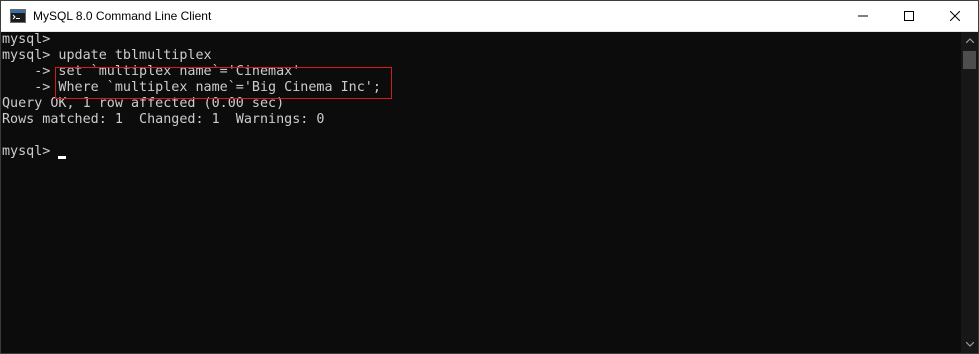 Image resolution: width=979 pixels, height=354 pixels. I want to click on maximize-button, so click(909, 16).